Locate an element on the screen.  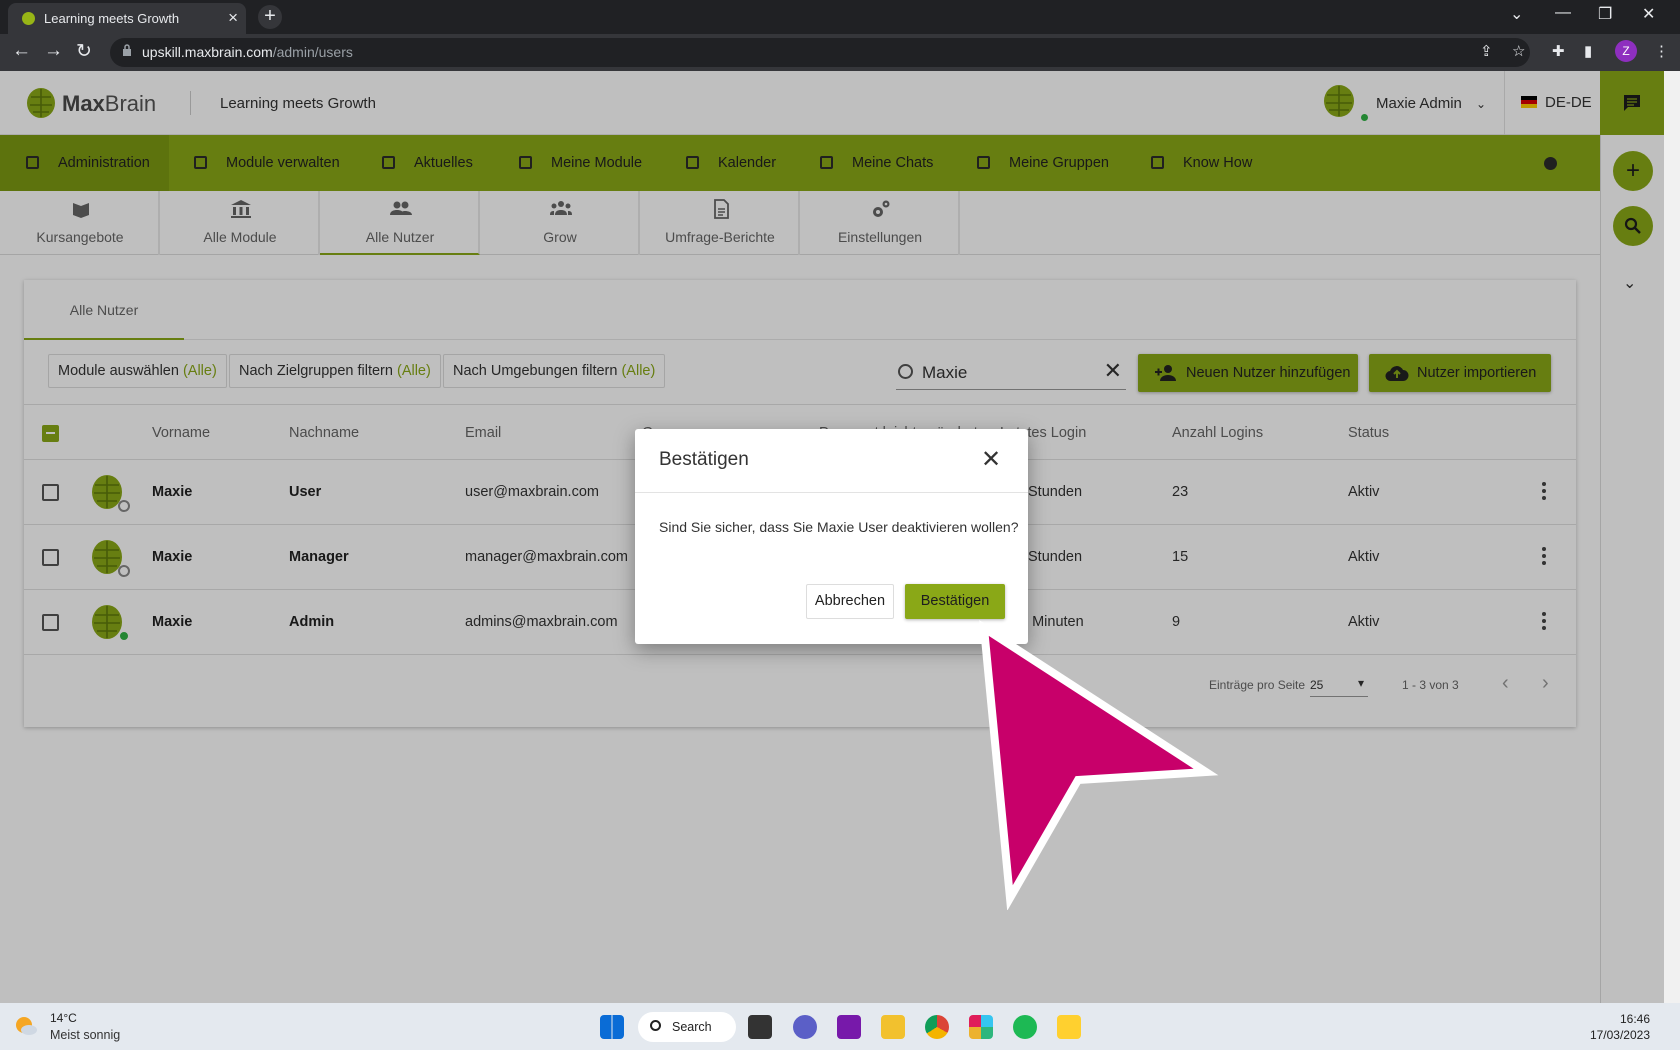
tab-search-icon: ⌄ is located at coordinates (1516, 14).